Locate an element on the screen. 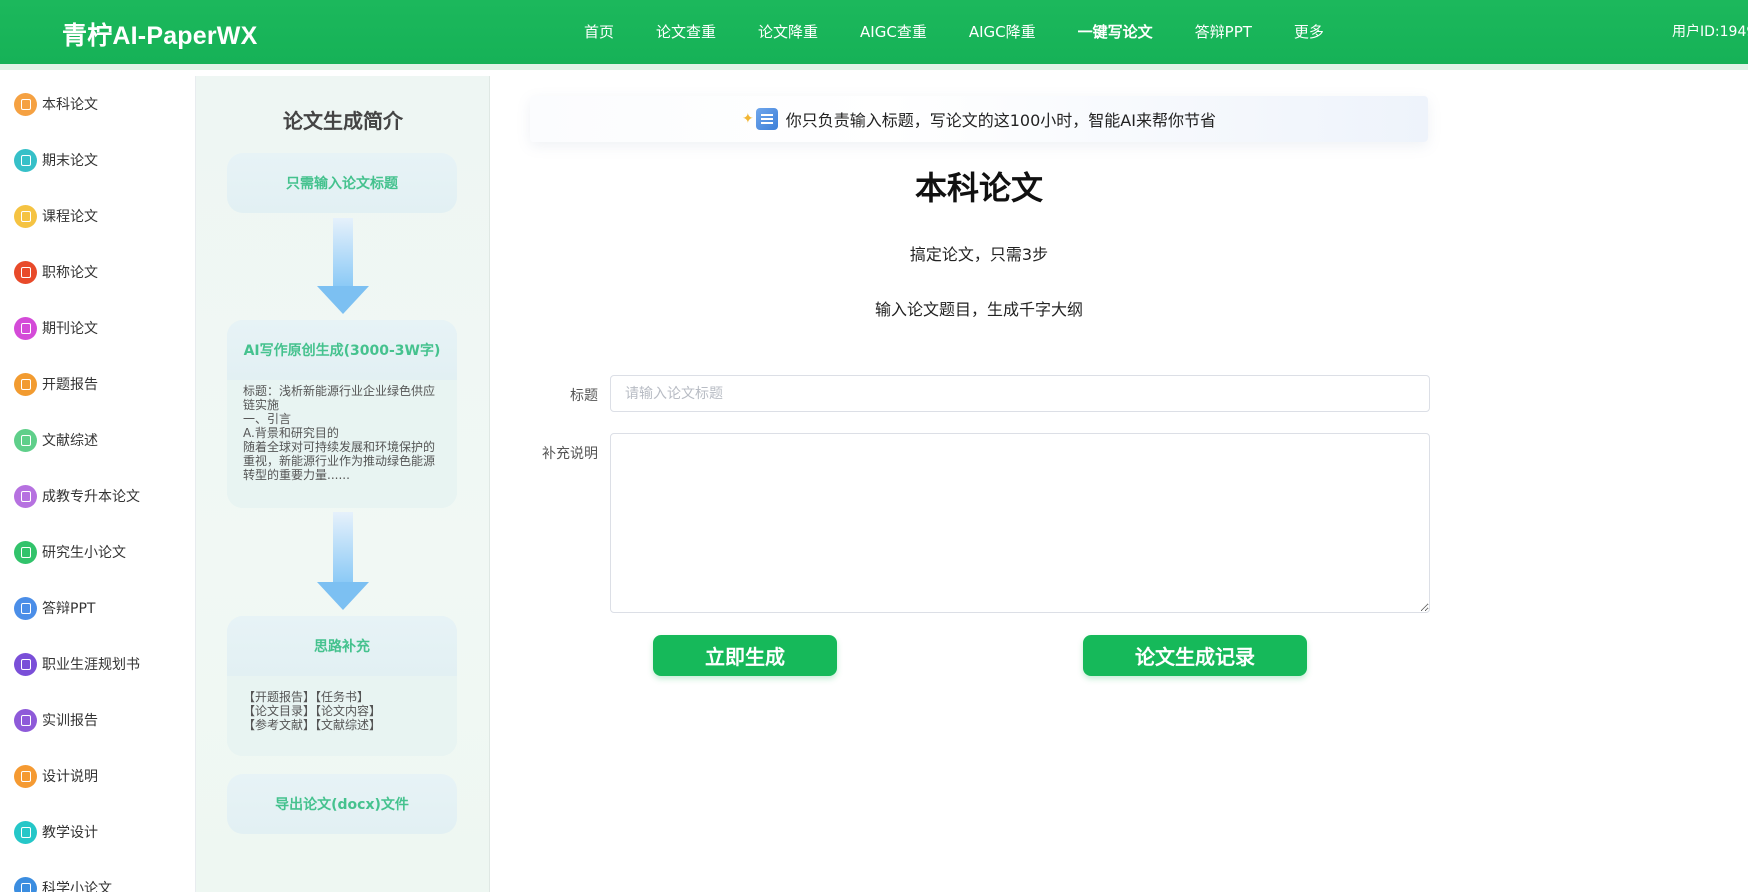 This screenshot has height=892, width=1748. nav-aigc-check: AIGC查重 is located at coordinates (893, 31).